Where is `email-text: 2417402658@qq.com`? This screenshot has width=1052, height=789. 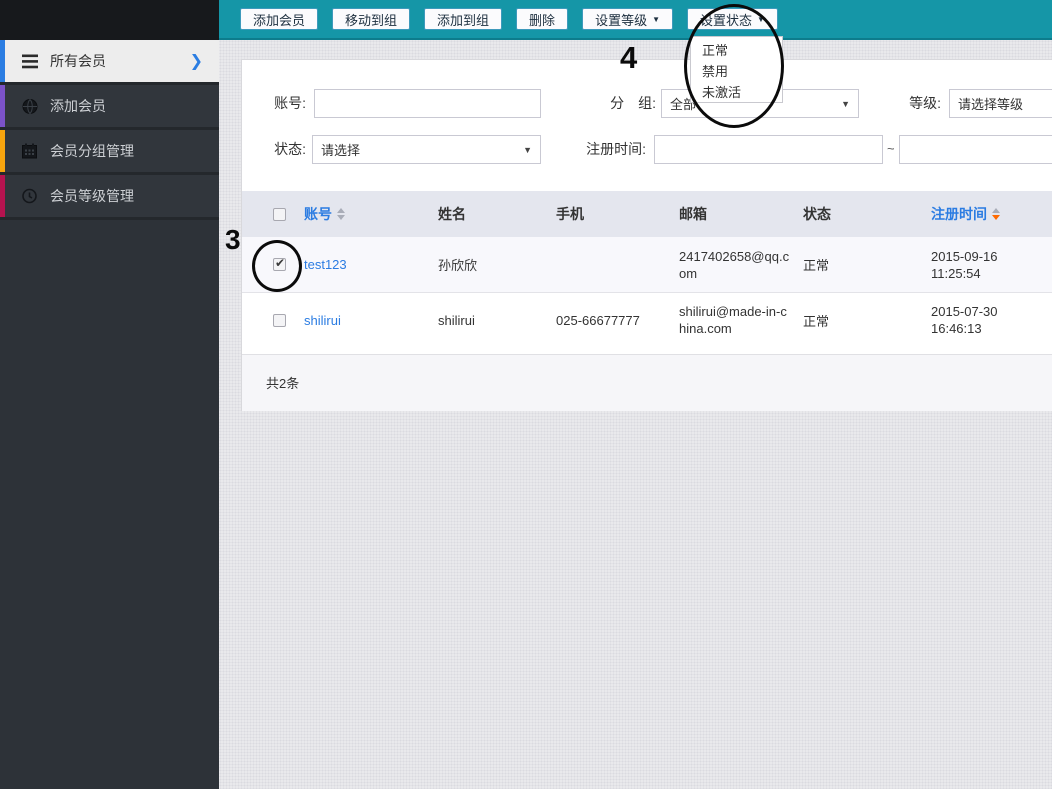 email-text: 2417402658@qq.com is located at coordinates (734, 264).